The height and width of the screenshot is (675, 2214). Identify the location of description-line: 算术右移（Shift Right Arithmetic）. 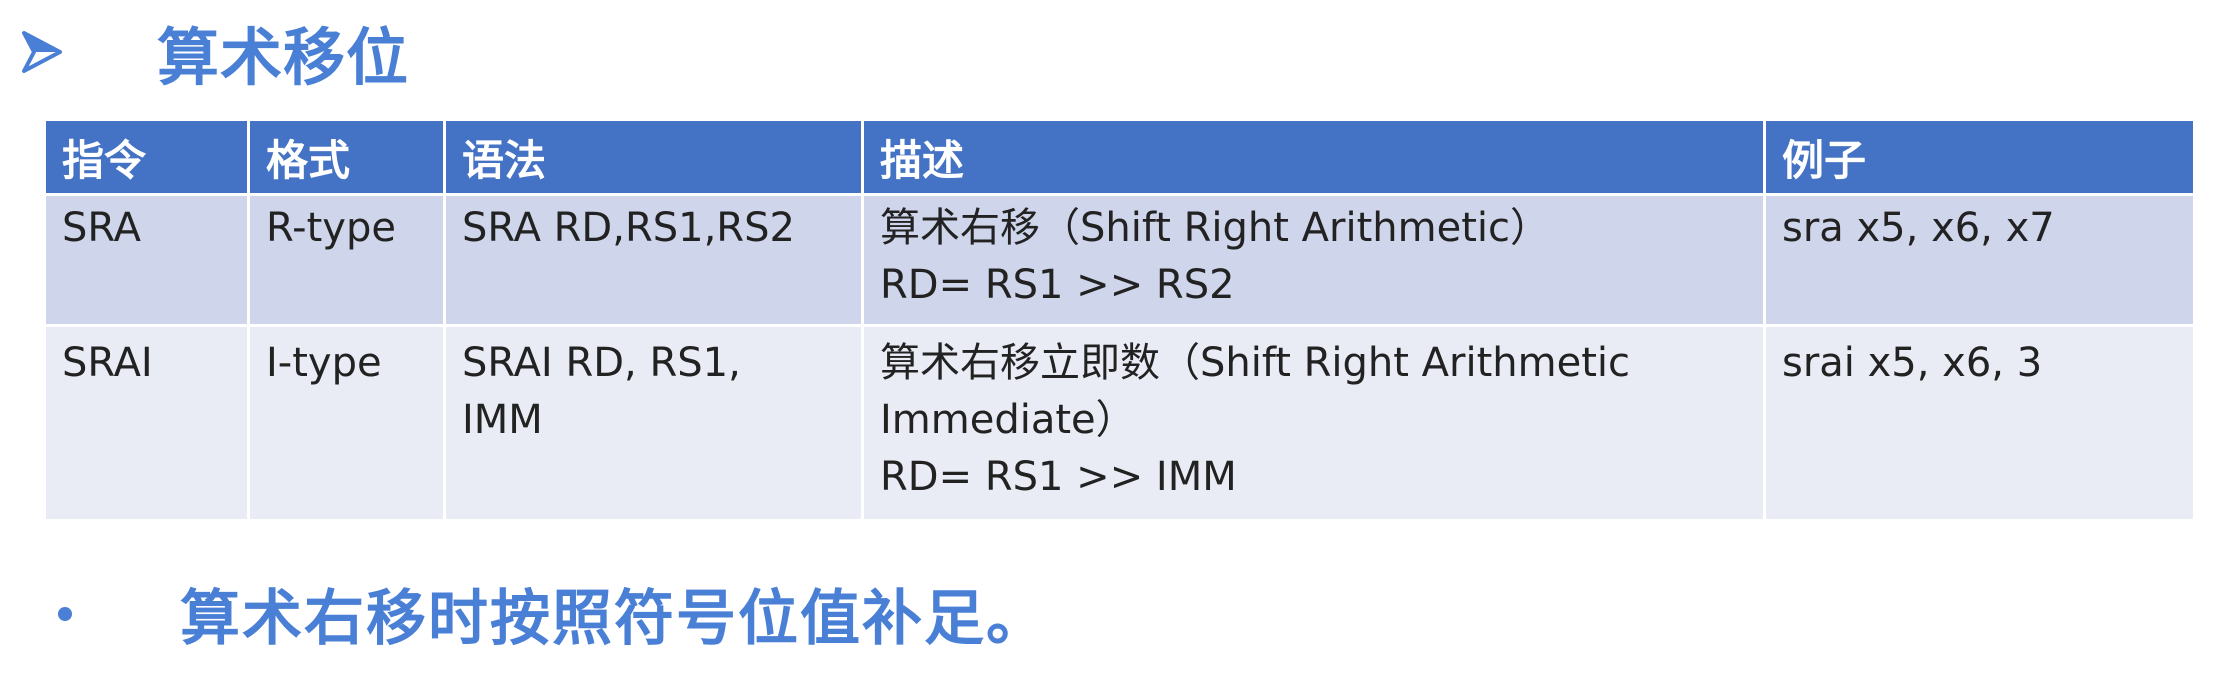
(1215, 228).